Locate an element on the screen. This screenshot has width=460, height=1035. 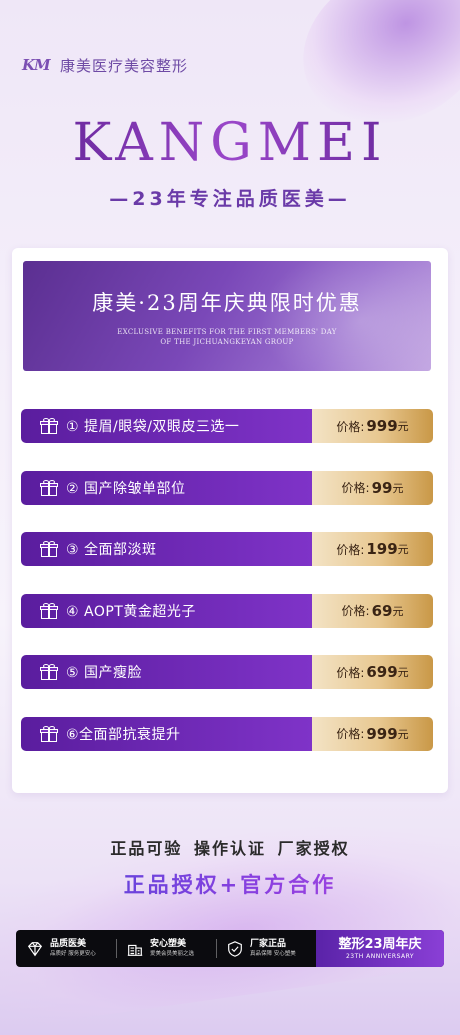
slogan: 正品授权+官方合作 is located at coordinates (230, 884).